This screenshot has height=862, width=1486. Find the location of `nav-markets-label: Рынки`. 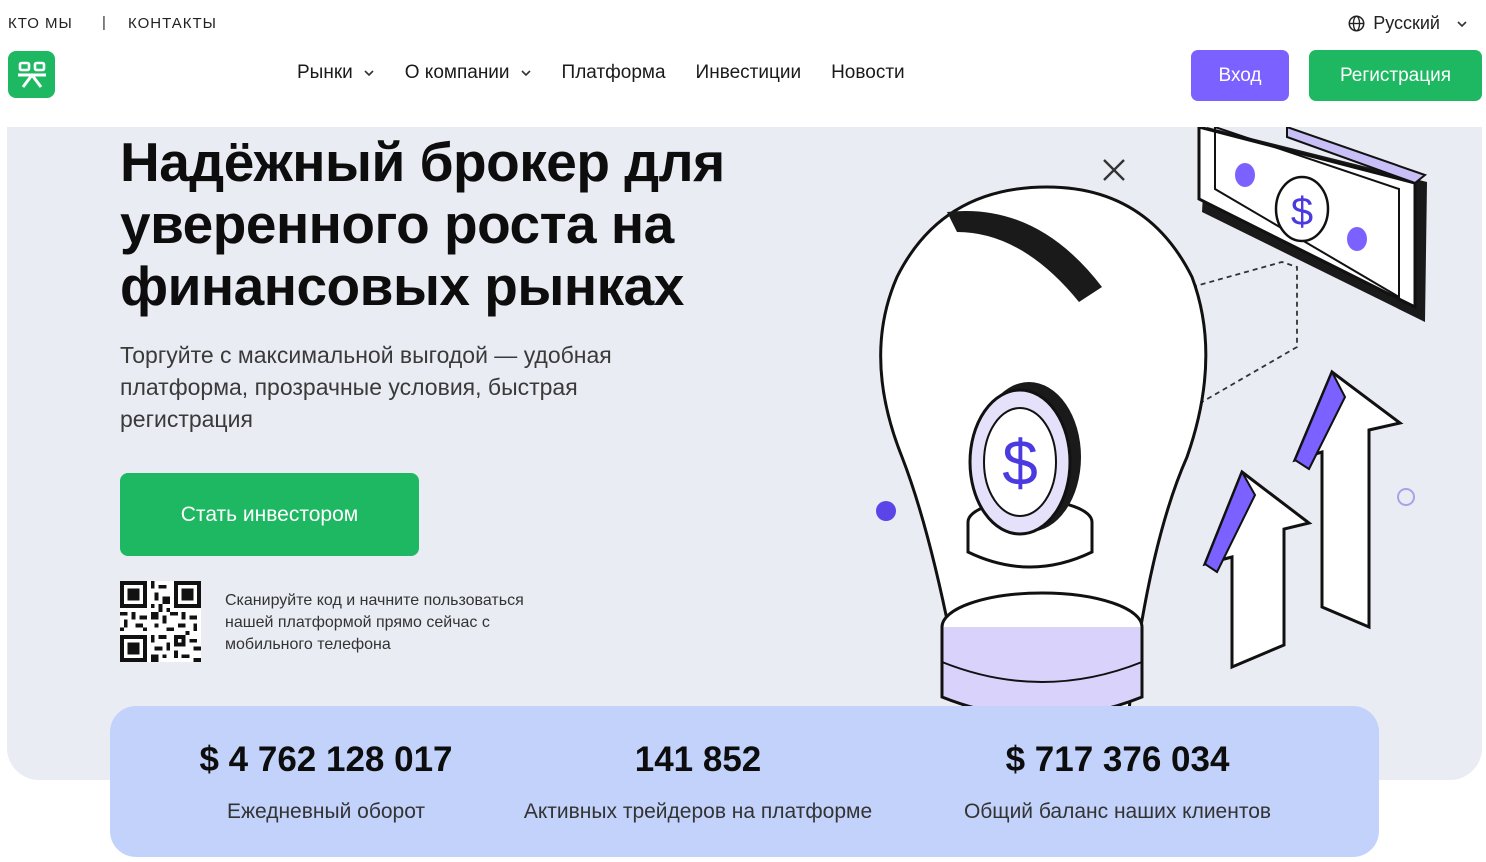

nav-markets-label: Рынки is located at coordinates (325, 72).